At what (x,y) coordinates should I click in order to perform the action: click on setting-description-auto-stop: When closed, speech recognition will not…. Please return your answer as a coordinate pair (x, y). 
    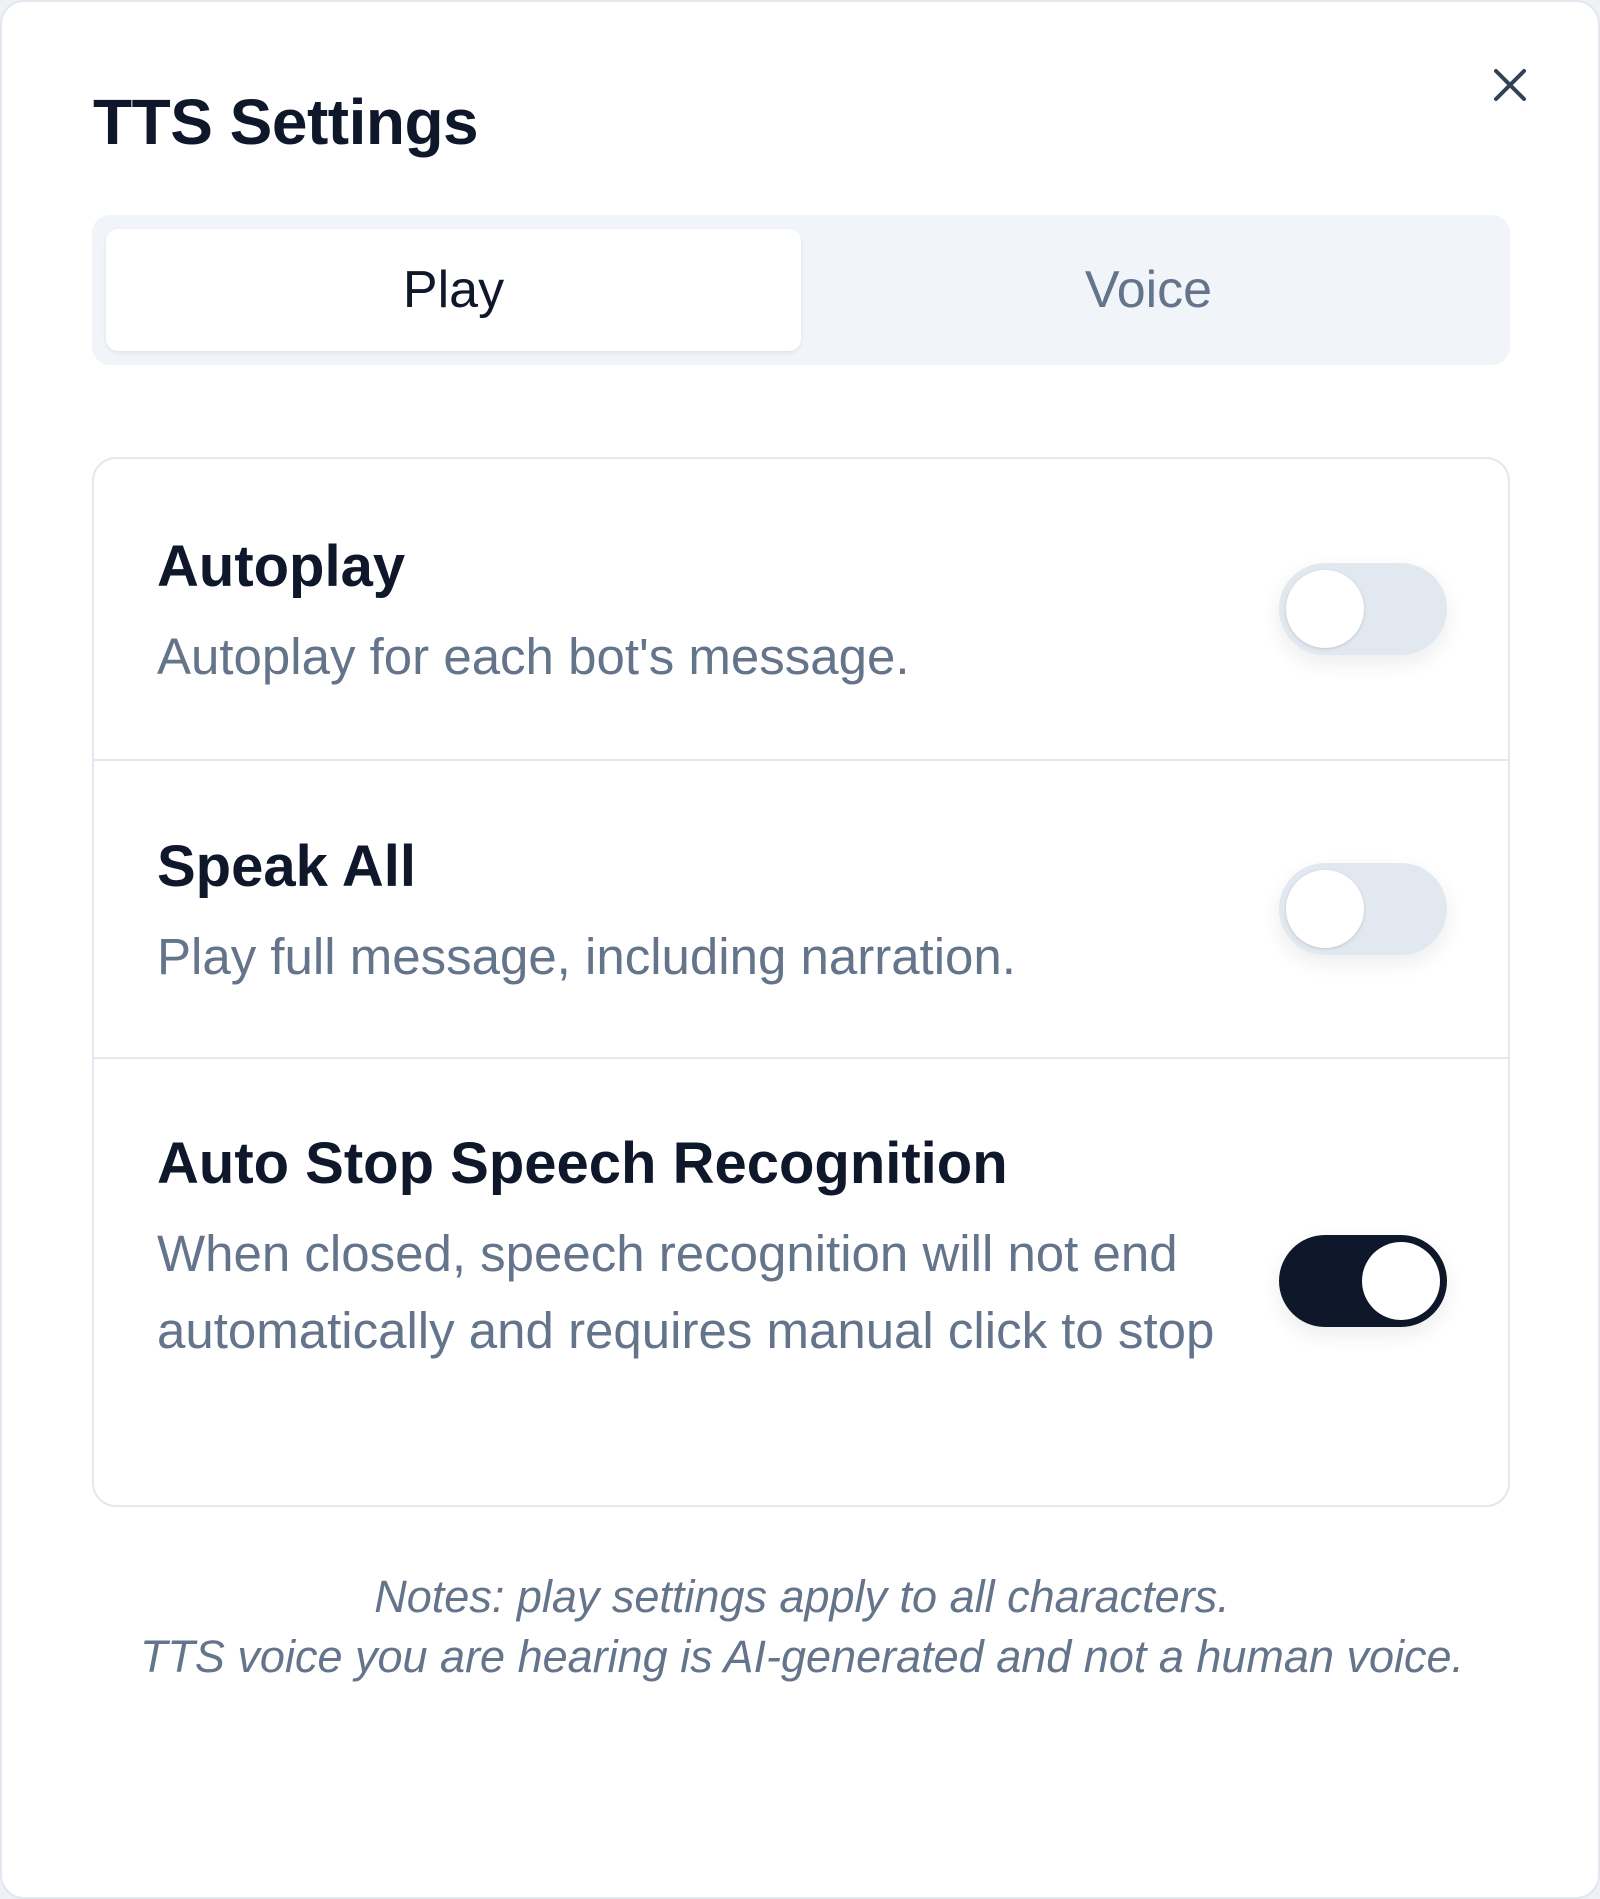
    Looking at the image, I should click on (686, 1292).